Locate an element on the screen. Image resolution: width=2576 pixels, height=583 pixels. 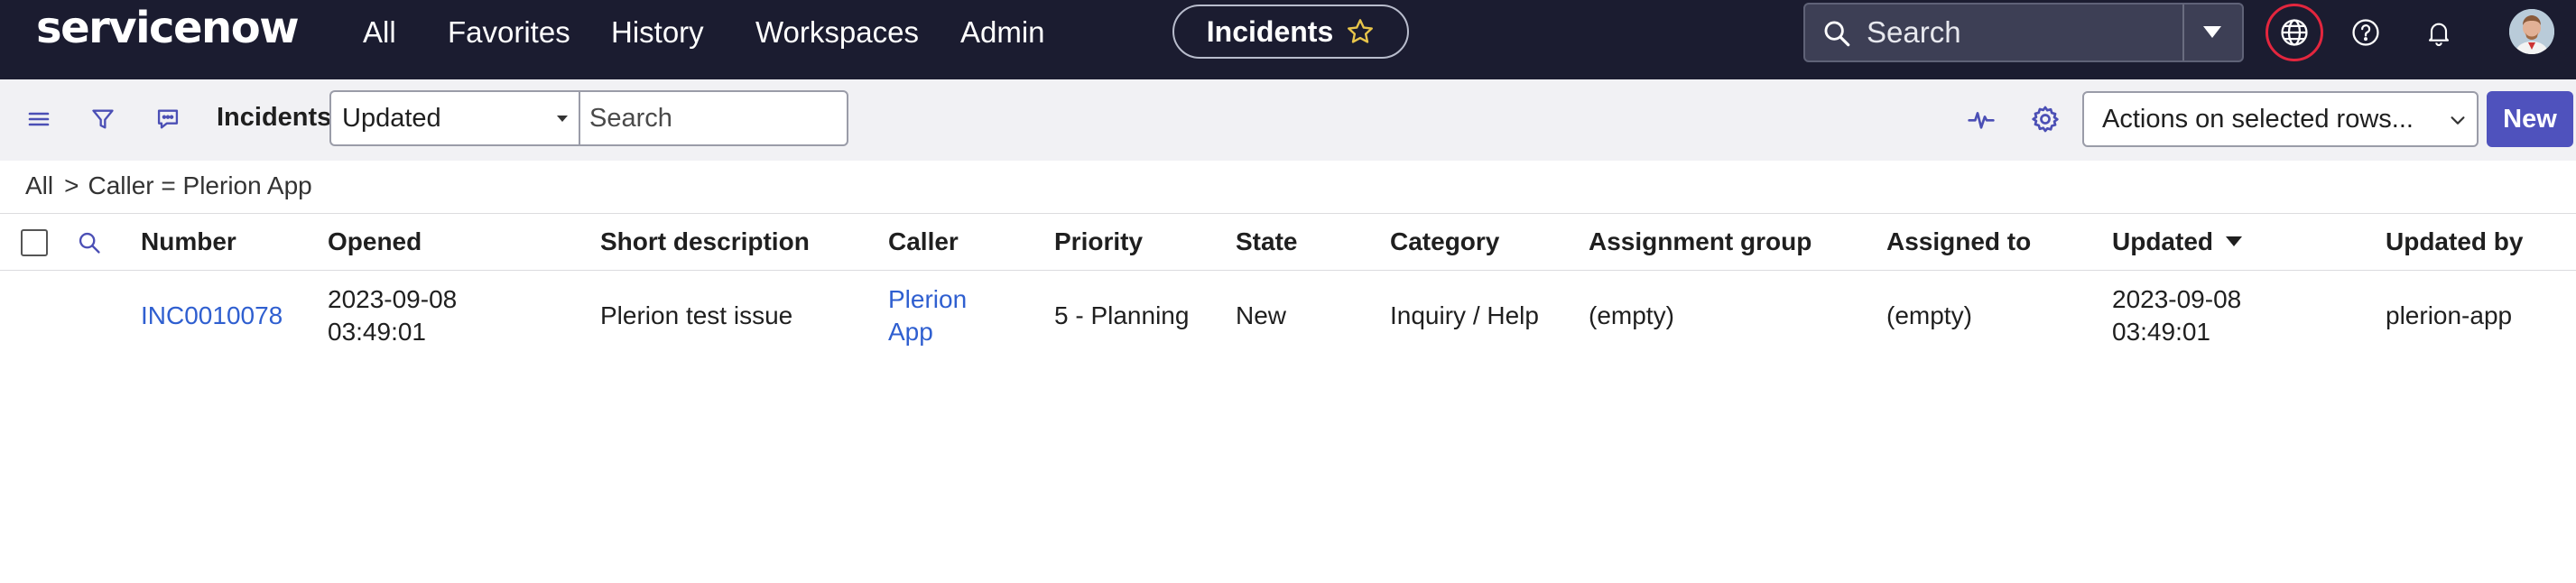
nav-workspaces: Workspaces is located at coordinates (837, 32).